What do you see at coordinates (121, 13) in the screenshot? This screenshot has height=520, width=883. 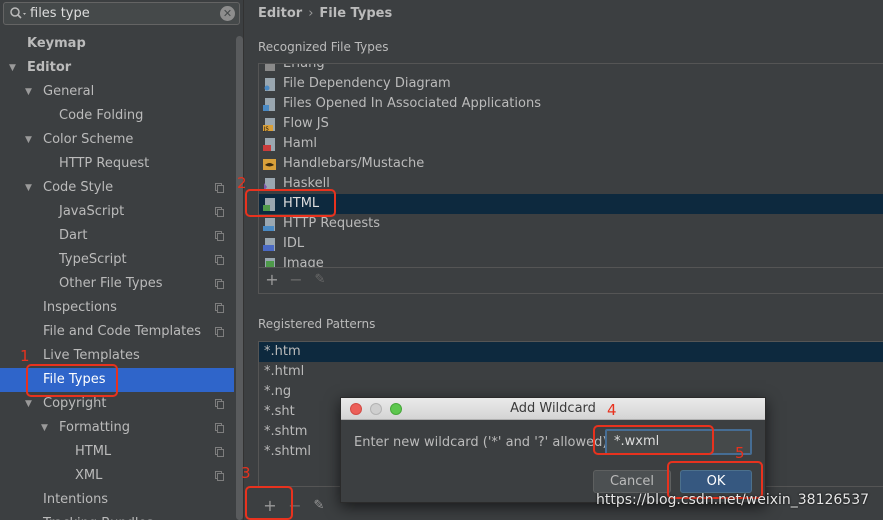 I see `search-field: files type ✕` at bounding box center [121, 13].